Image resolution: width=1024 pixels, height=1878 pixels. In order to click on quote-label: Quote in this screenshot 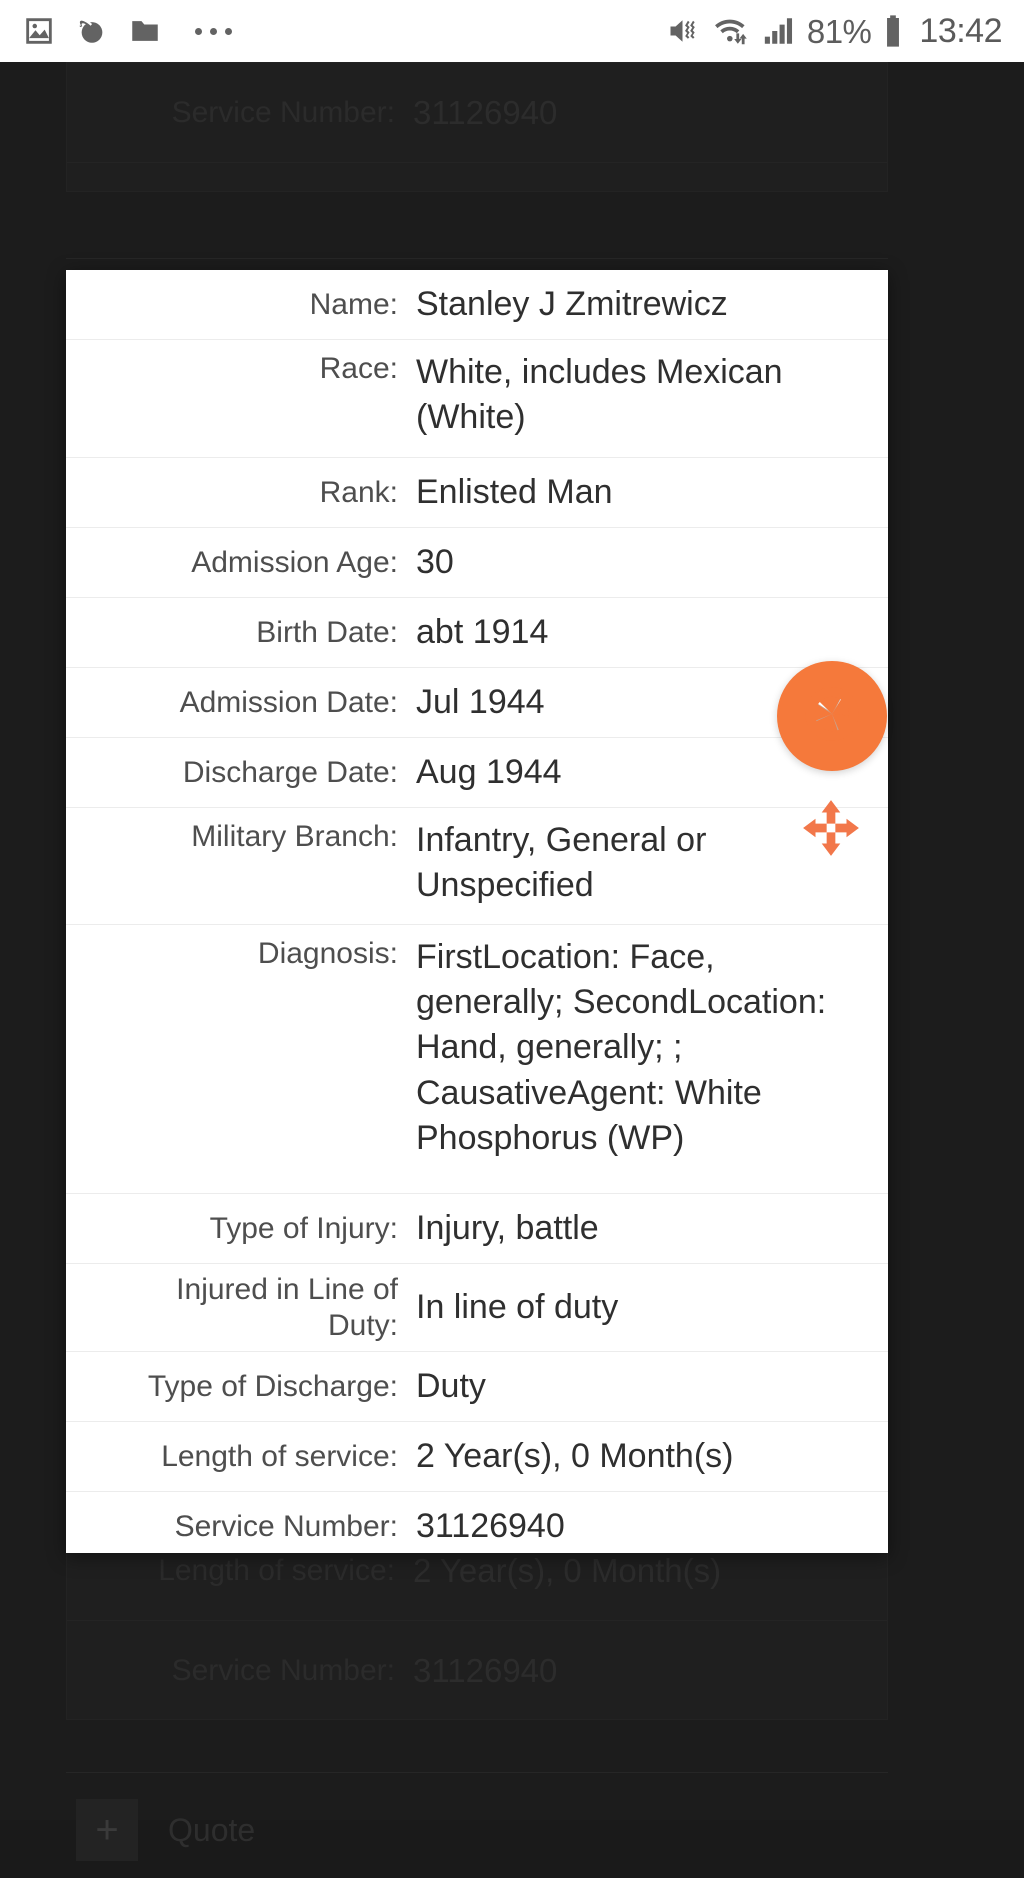, I will do `click(212, 1829)`.